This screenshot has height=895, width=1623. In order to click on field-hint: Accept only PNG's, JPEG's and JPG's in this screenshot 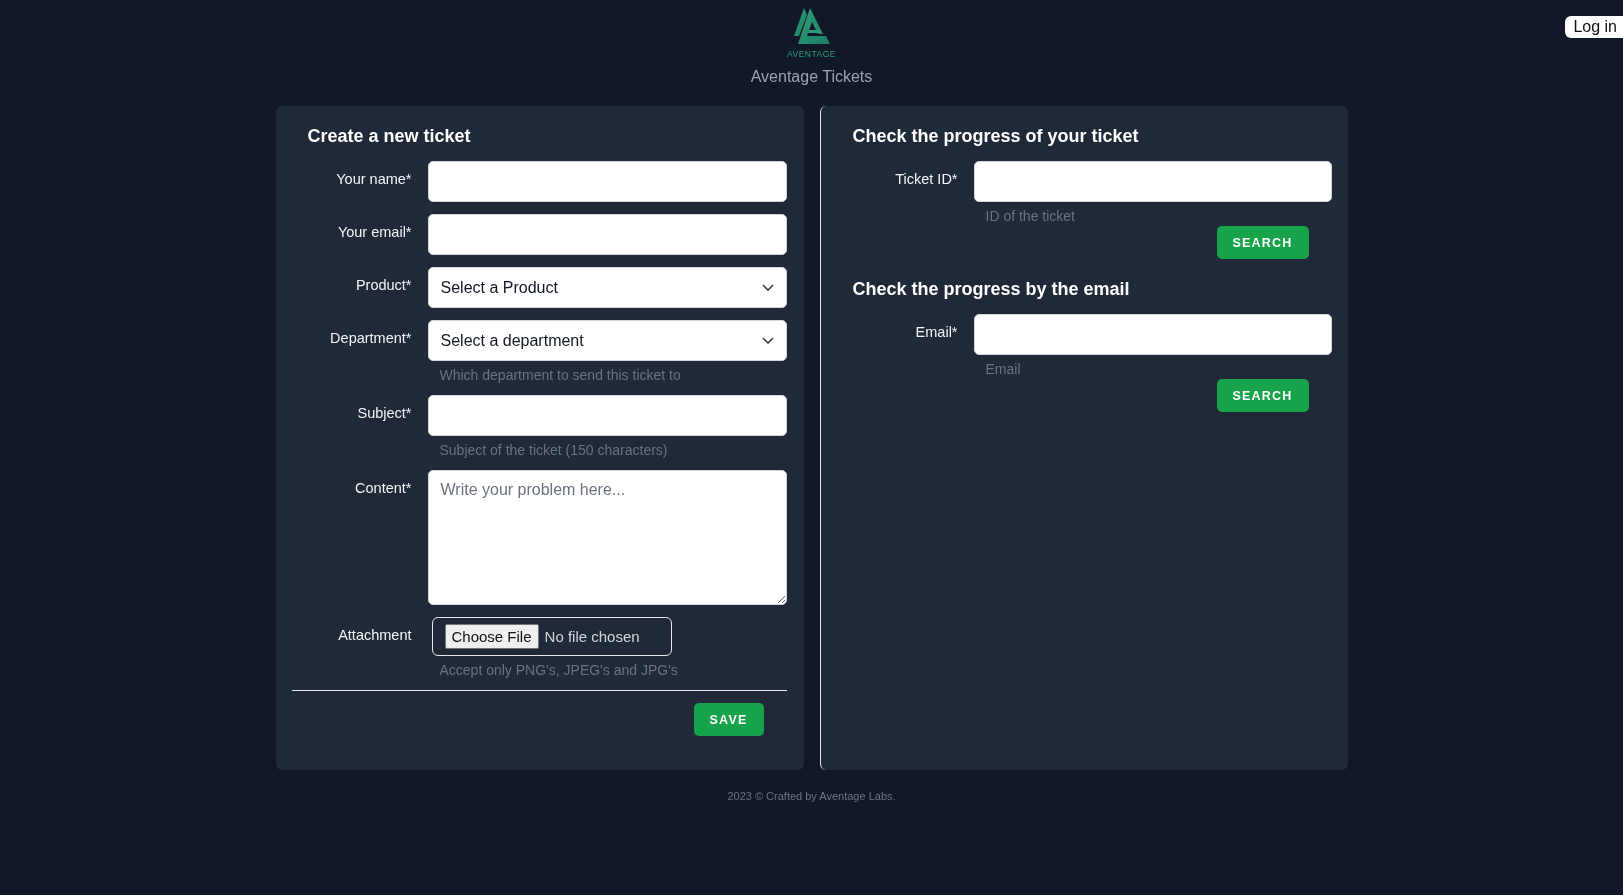, I will do `click(558, 669)`.